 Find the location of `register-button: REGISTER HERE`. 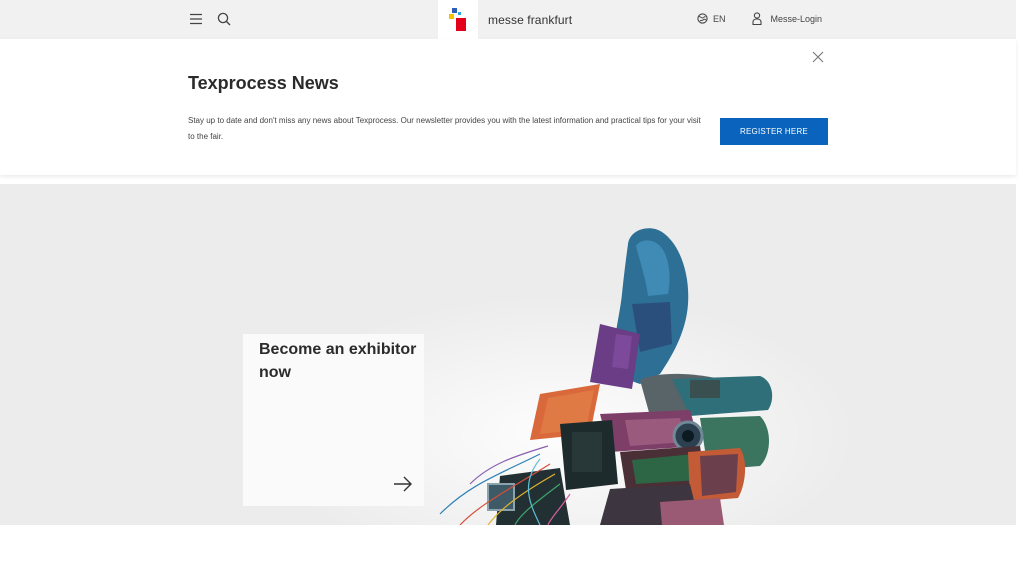

register-button: REGISTER HERE is located at coordinates (774, 131).